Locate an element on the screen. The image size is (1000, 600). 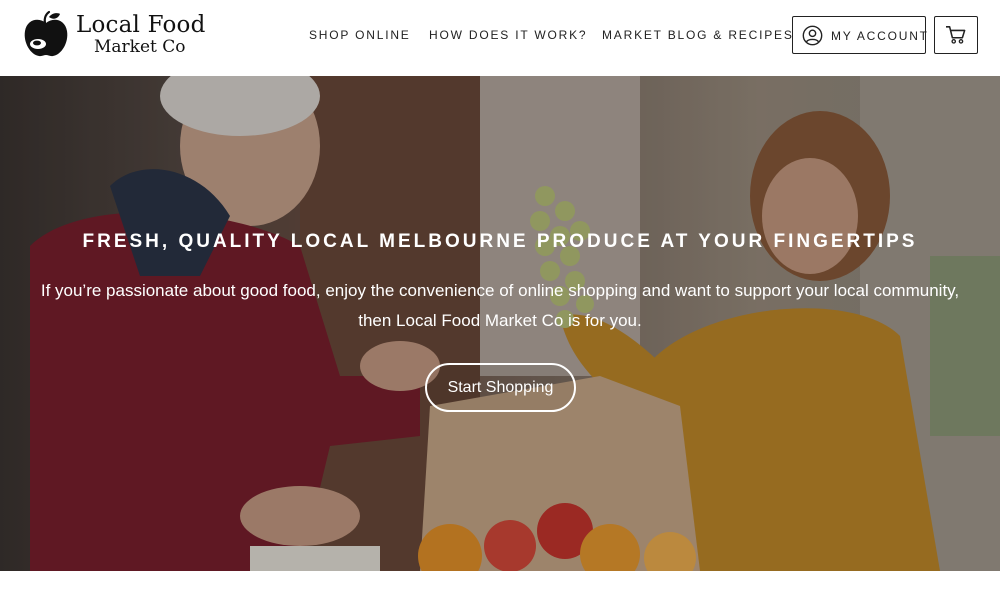
brand-name-line1: Local Food is located at coordinates (141, 25).